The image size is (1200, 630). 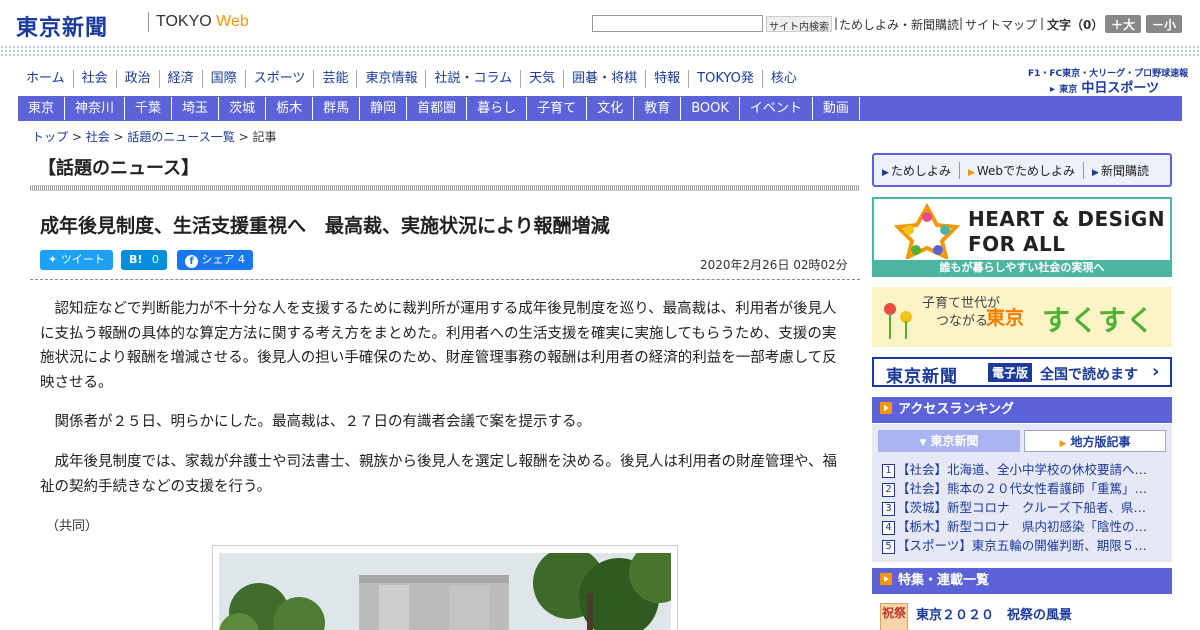 I want to click on tokyo-sukusuku-banner: 子育て世代が つながる 東京 すくすく, so click(x=1022, y=317).